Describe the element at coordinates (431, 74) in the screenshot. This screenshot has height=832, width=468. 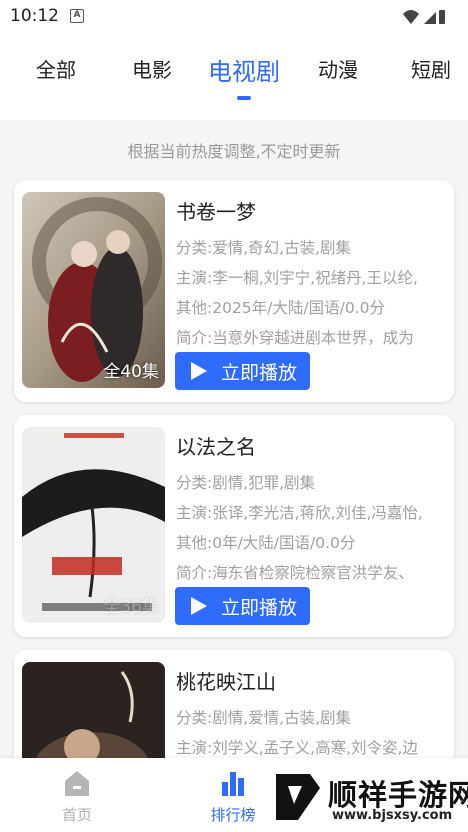
I see `tab-short-drama: 短剧` at that location.